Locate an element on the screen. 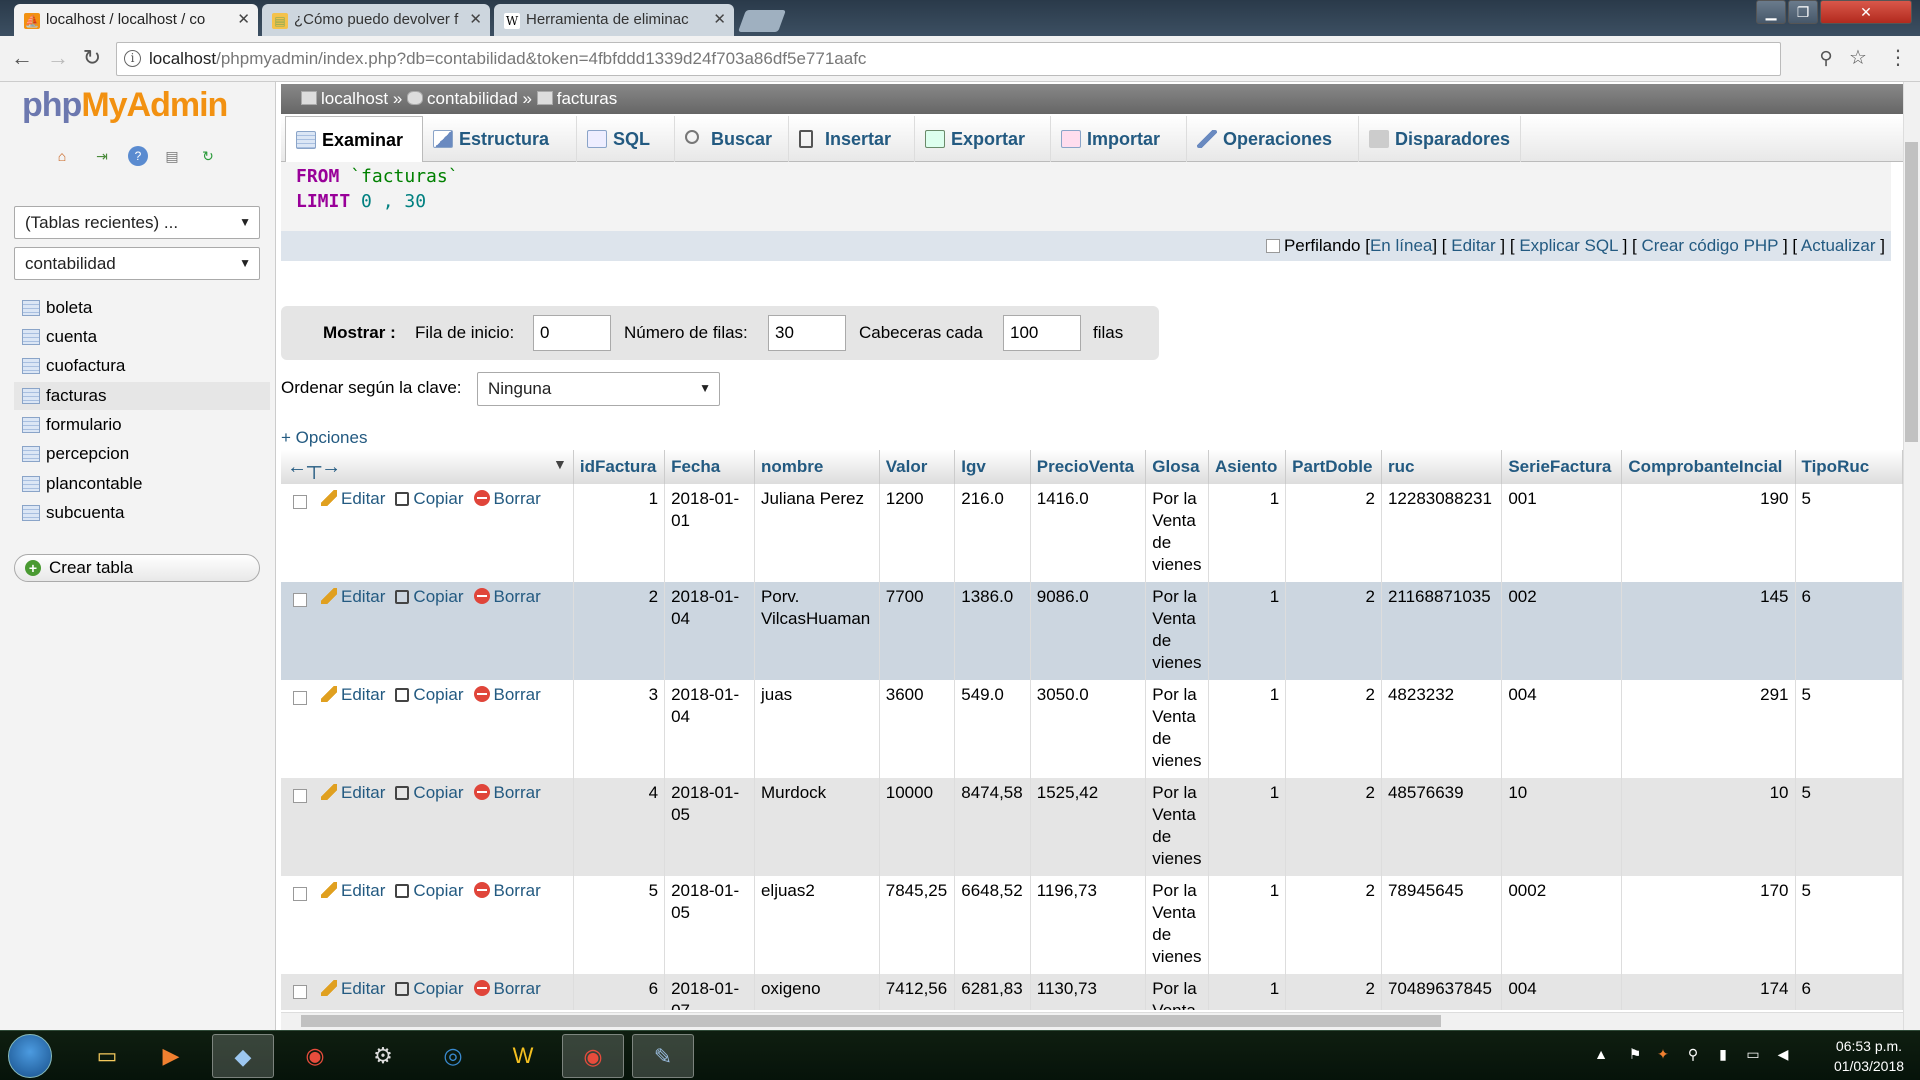 This screenshot has height=1080, width=1920. sidebar-item-facturas: facturas is located at coordinates (142, 396).